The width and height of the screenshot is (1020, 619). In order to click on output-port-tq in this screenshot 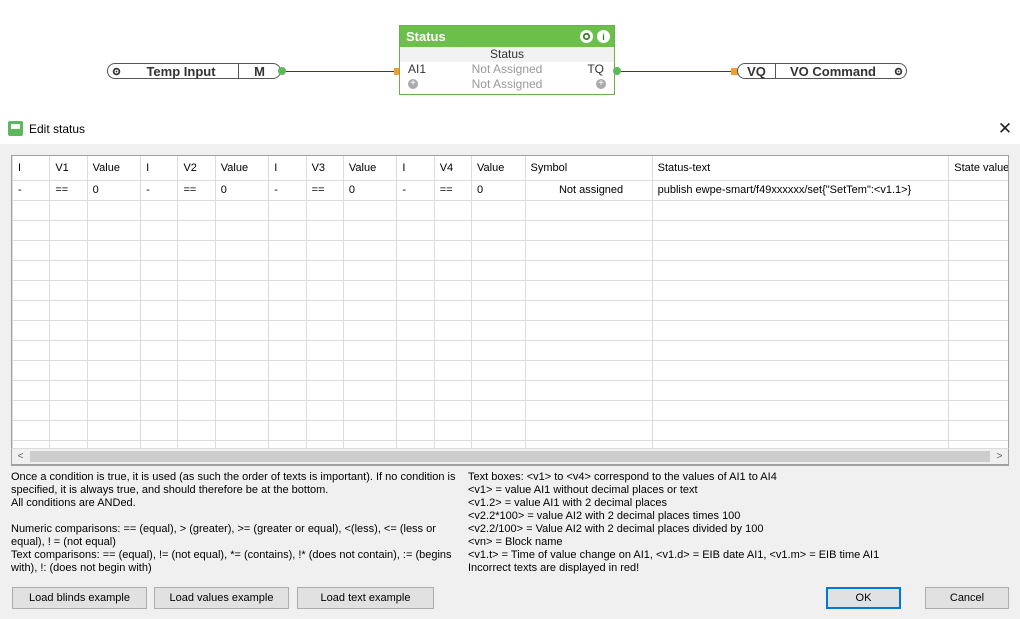, I will do `click(617, 71)`.